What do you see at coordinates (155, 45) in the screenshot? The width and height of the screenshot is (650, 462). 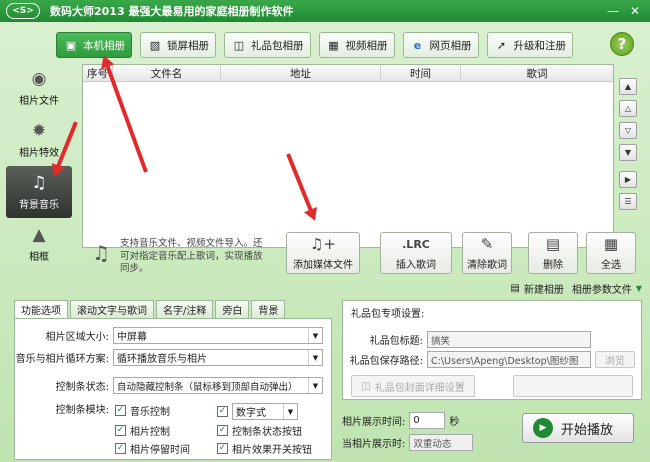 I see `monitor-icon: ▧` at bounding box center [155, 45].